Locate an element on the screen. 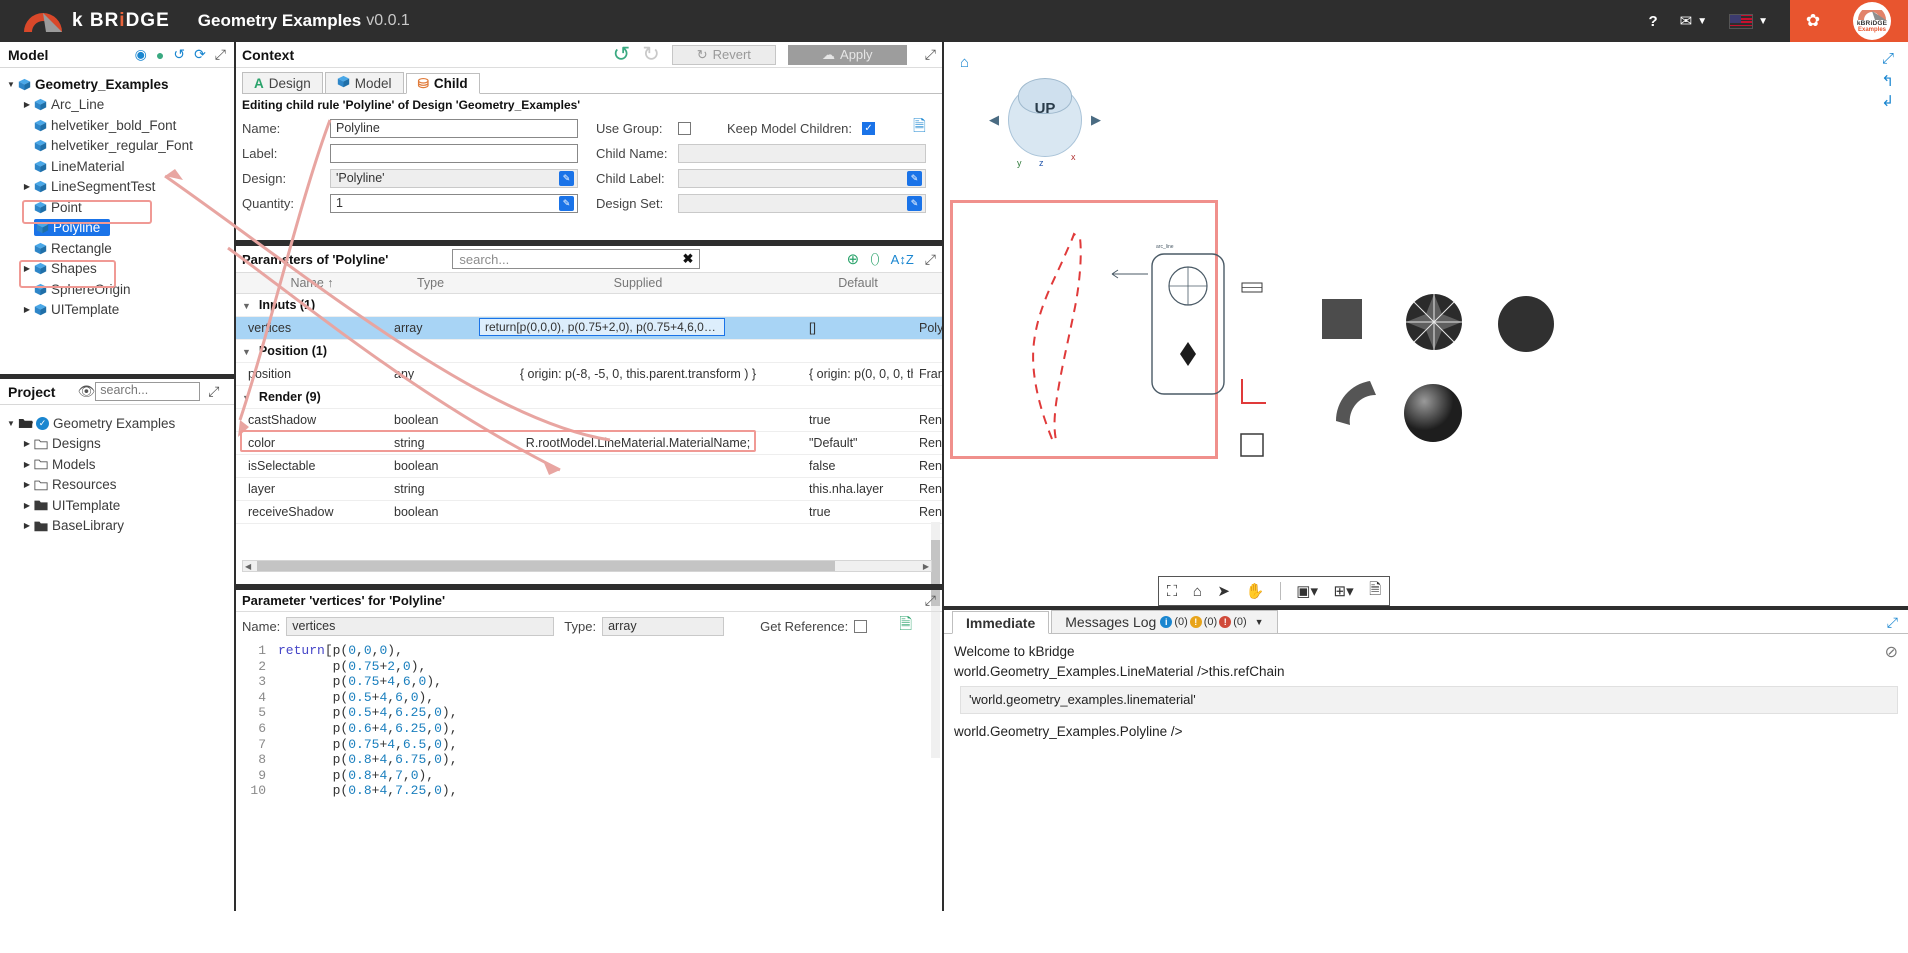 The image size is (1908, 953). model-tree-item: Point is located at coordinates (119, 207).